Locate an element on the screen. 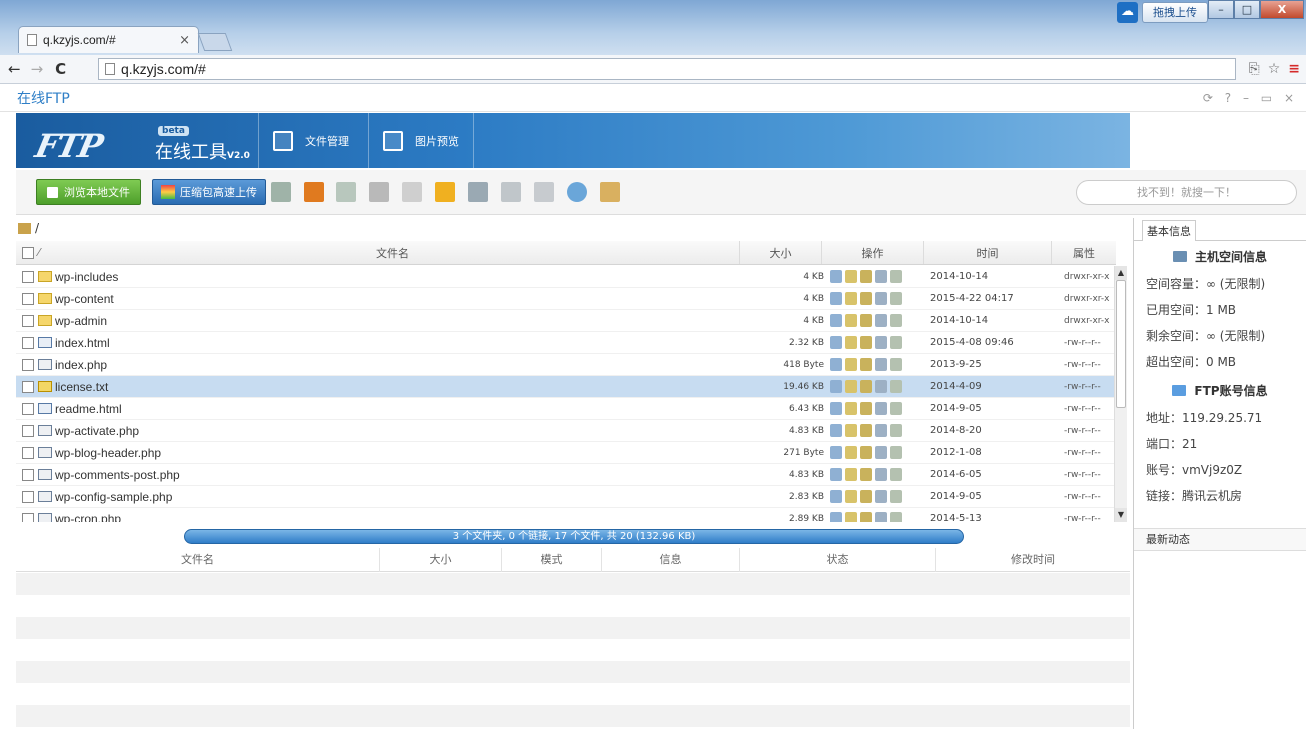 The width and height of the screenshot is (1306, 729). file-name: license.txt is located at coordinates (150, 387).